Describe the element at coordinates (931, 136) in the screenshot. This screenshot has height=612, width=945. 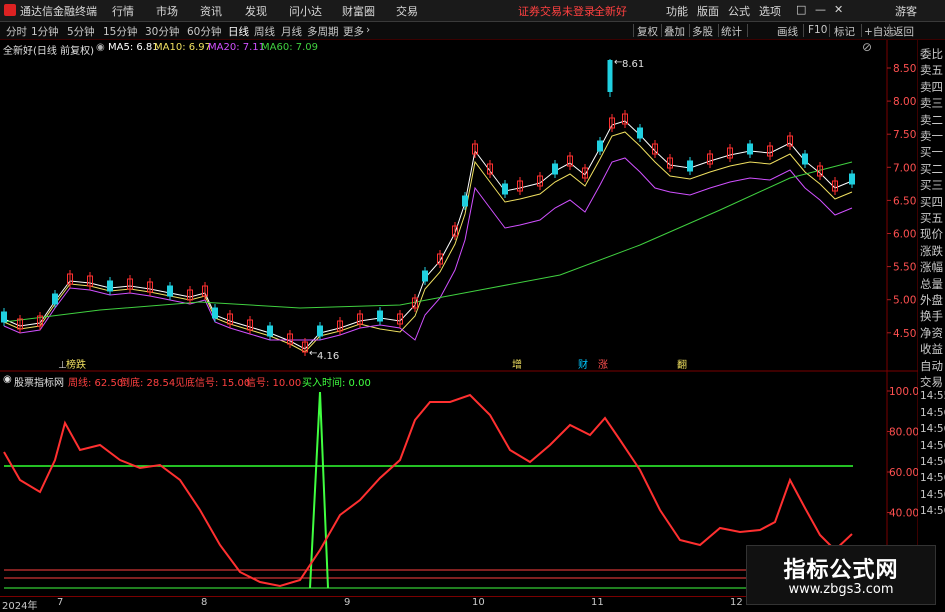
I see `right-col-item: 卖一` at that location.